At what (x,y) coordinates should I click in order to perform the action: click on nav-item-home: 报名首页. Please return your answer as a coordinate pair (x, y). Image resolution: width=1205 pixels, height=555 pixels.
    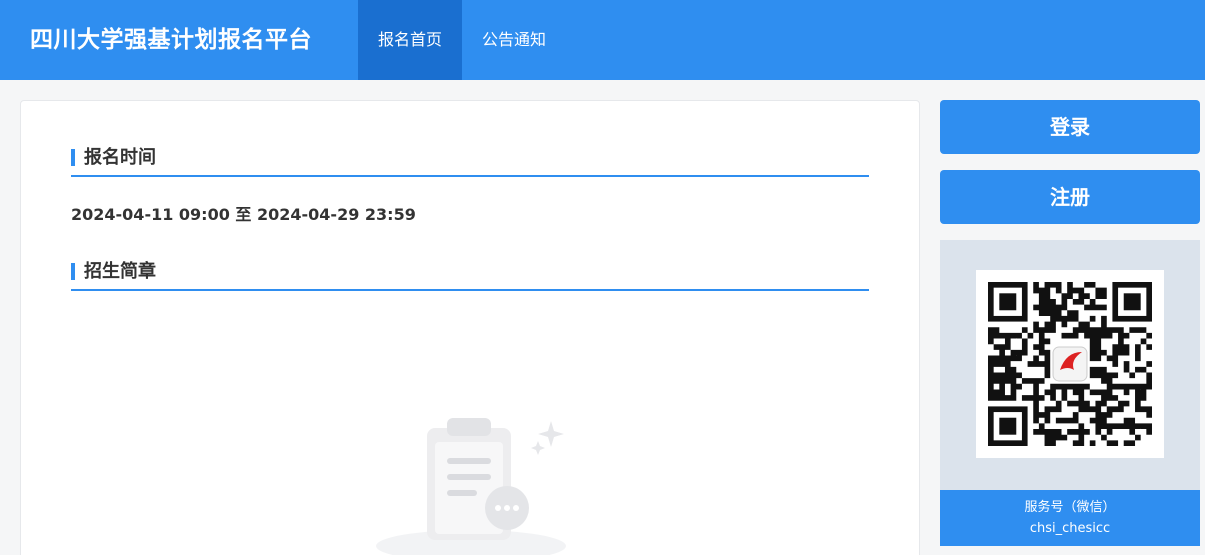
    Looking at the image, I should click on (410, 40).